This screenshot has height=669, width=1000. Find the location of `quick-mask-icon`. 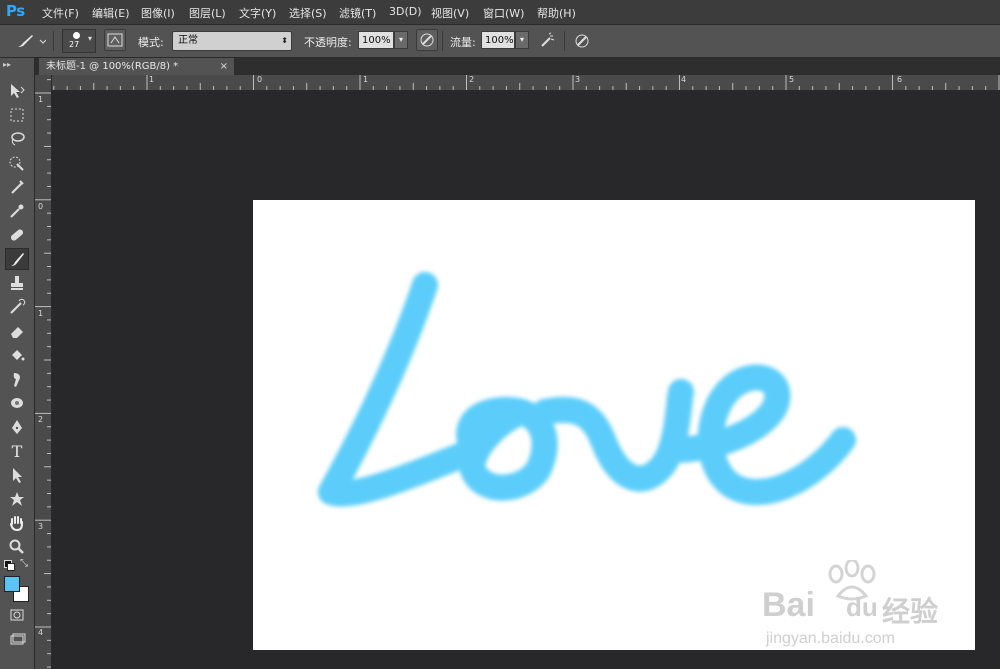

quick-mask-icon is located at coordinates (17, 615).